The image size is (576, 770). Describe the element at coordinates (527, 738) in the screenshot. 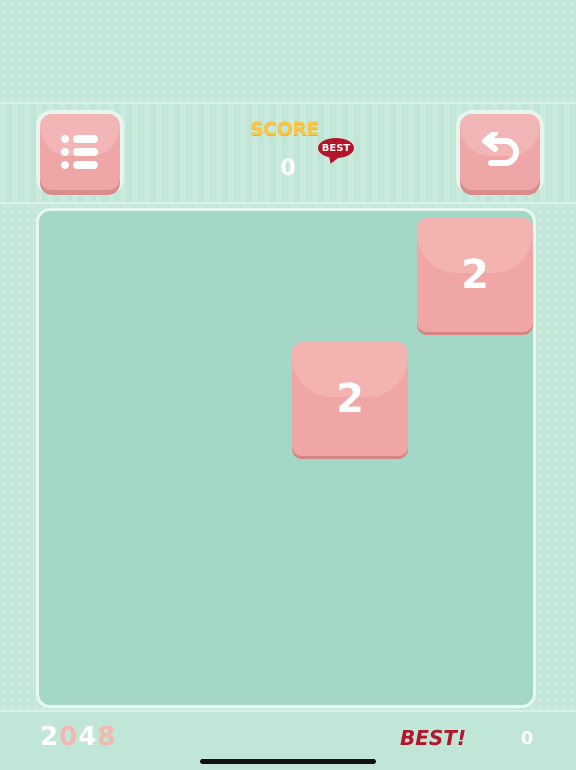

I see `best-value: 0` at that location.